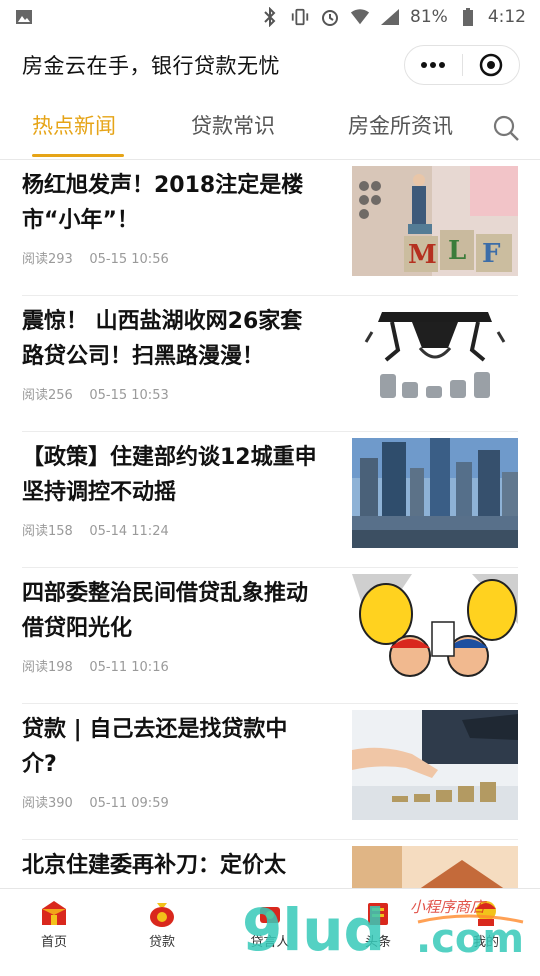 The width and height of the screenshot is (540, 976). Describe the element at coordinates (270, 942) in the screenshot. I see `nav-label: 贷言人` at that location.